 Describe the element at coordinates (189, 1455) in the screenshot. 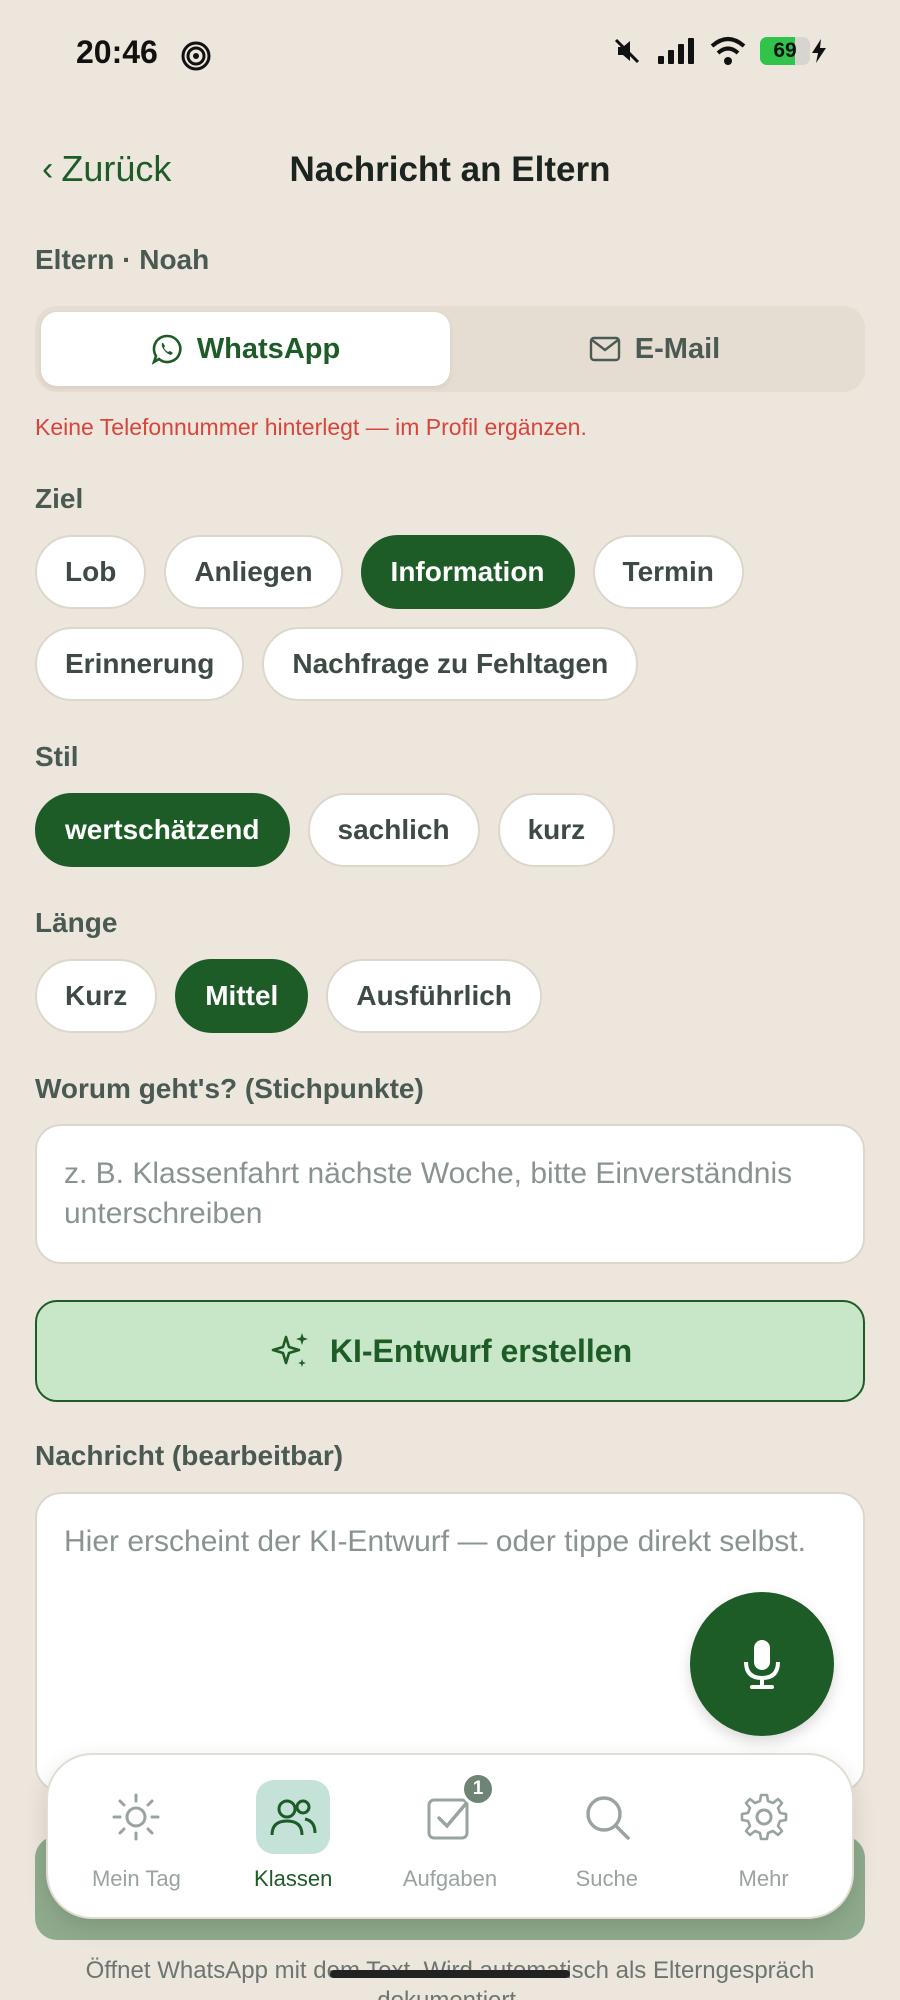

I see `message-label: Nachricht (bearbeitbar)` at that location.